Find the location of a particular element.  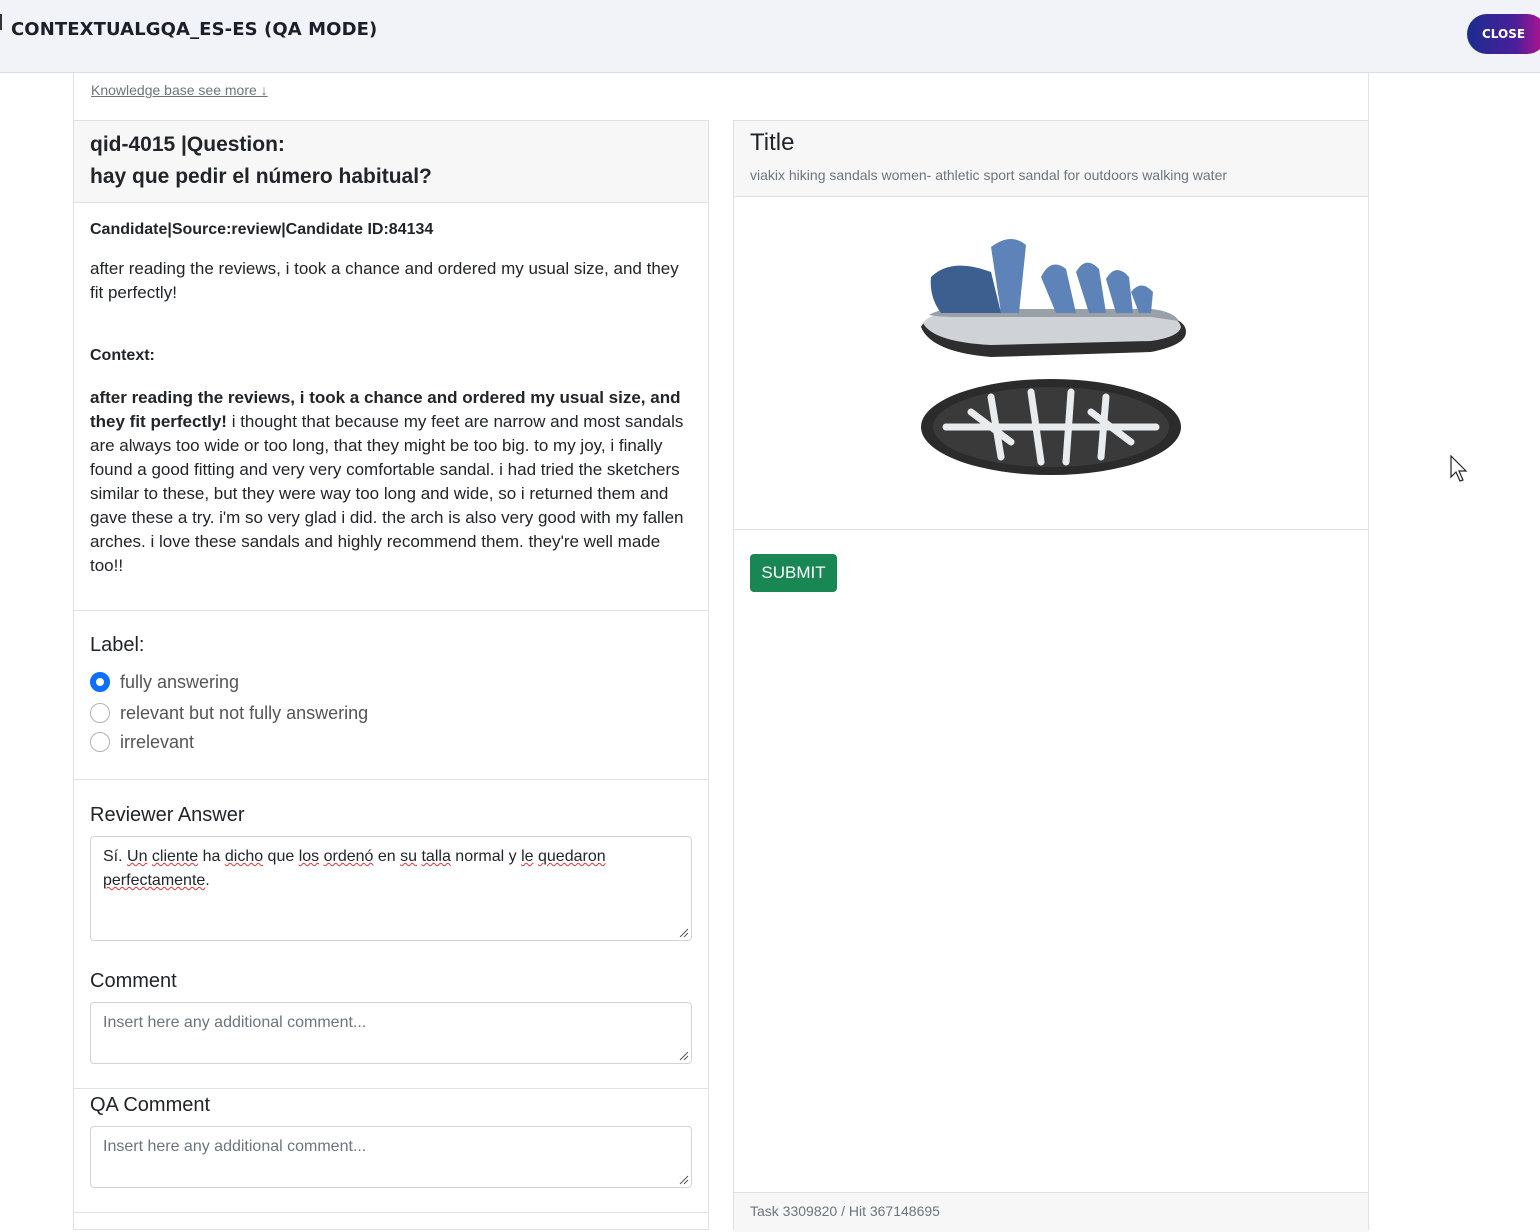

radio-checked-icon is located at coordinates (100, 682).